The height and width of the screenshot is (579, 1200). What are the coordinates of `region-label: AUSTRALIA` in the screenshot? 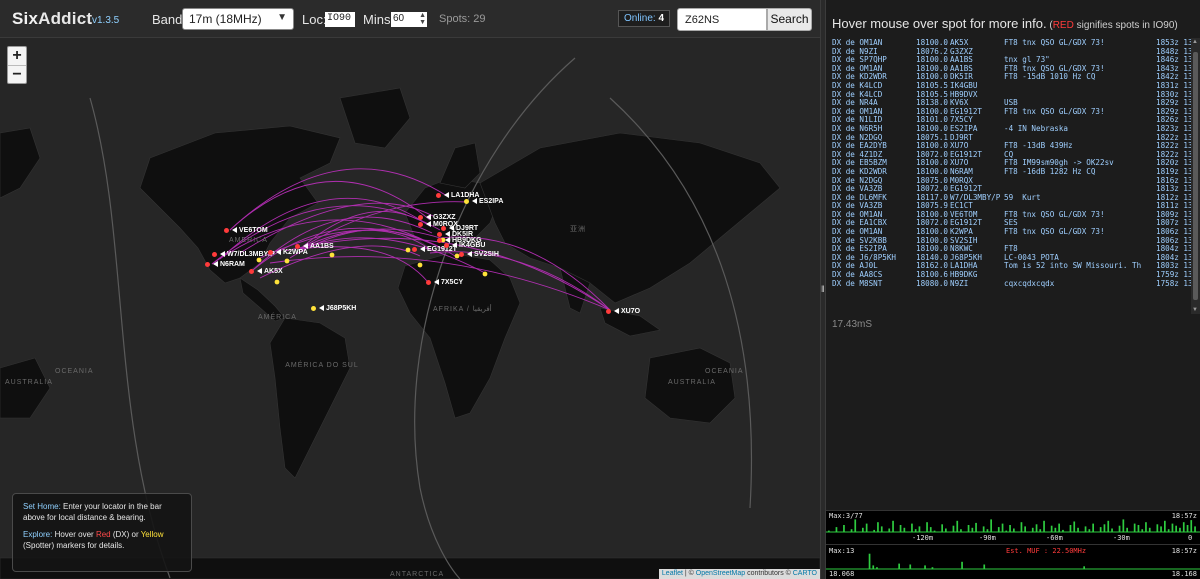 It's located at (29, 382).